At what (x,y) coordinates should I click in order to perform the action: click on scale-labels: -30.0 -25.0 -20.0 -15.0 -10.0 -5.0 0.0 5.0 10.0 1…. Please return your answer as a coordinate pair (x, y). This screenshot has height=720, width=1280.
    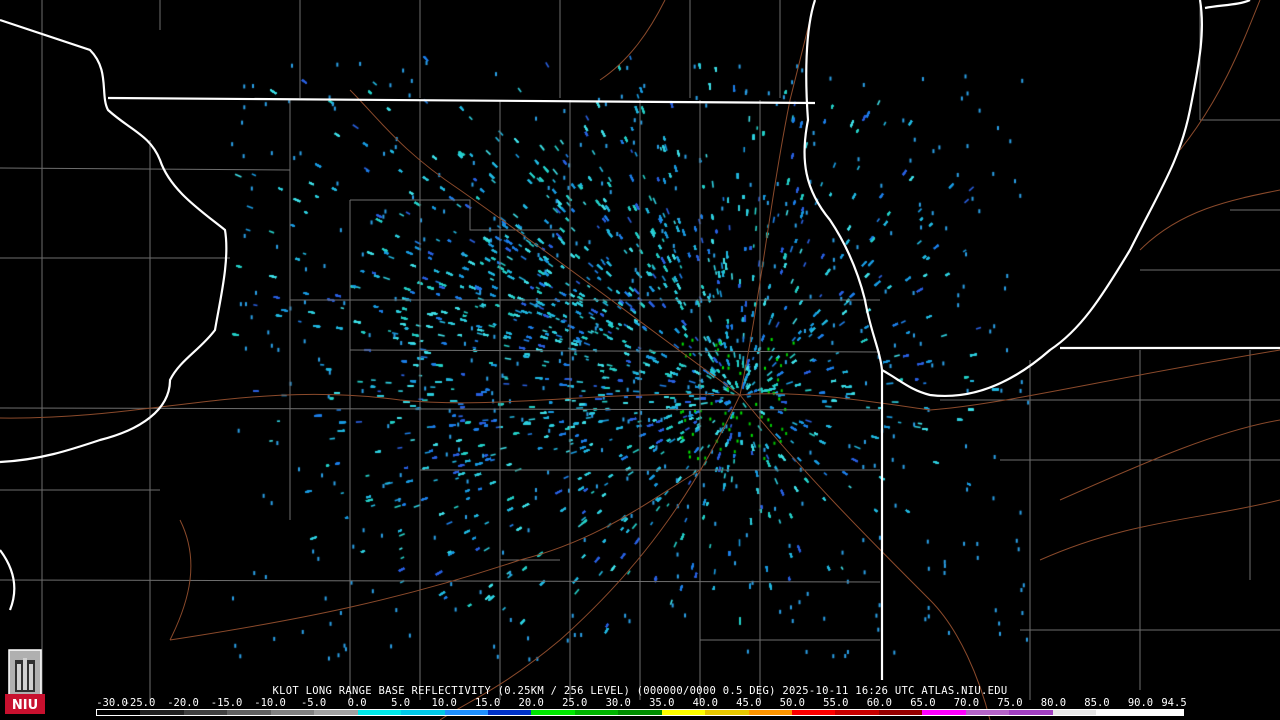
    Looking at the image, I should click on (646, 703).